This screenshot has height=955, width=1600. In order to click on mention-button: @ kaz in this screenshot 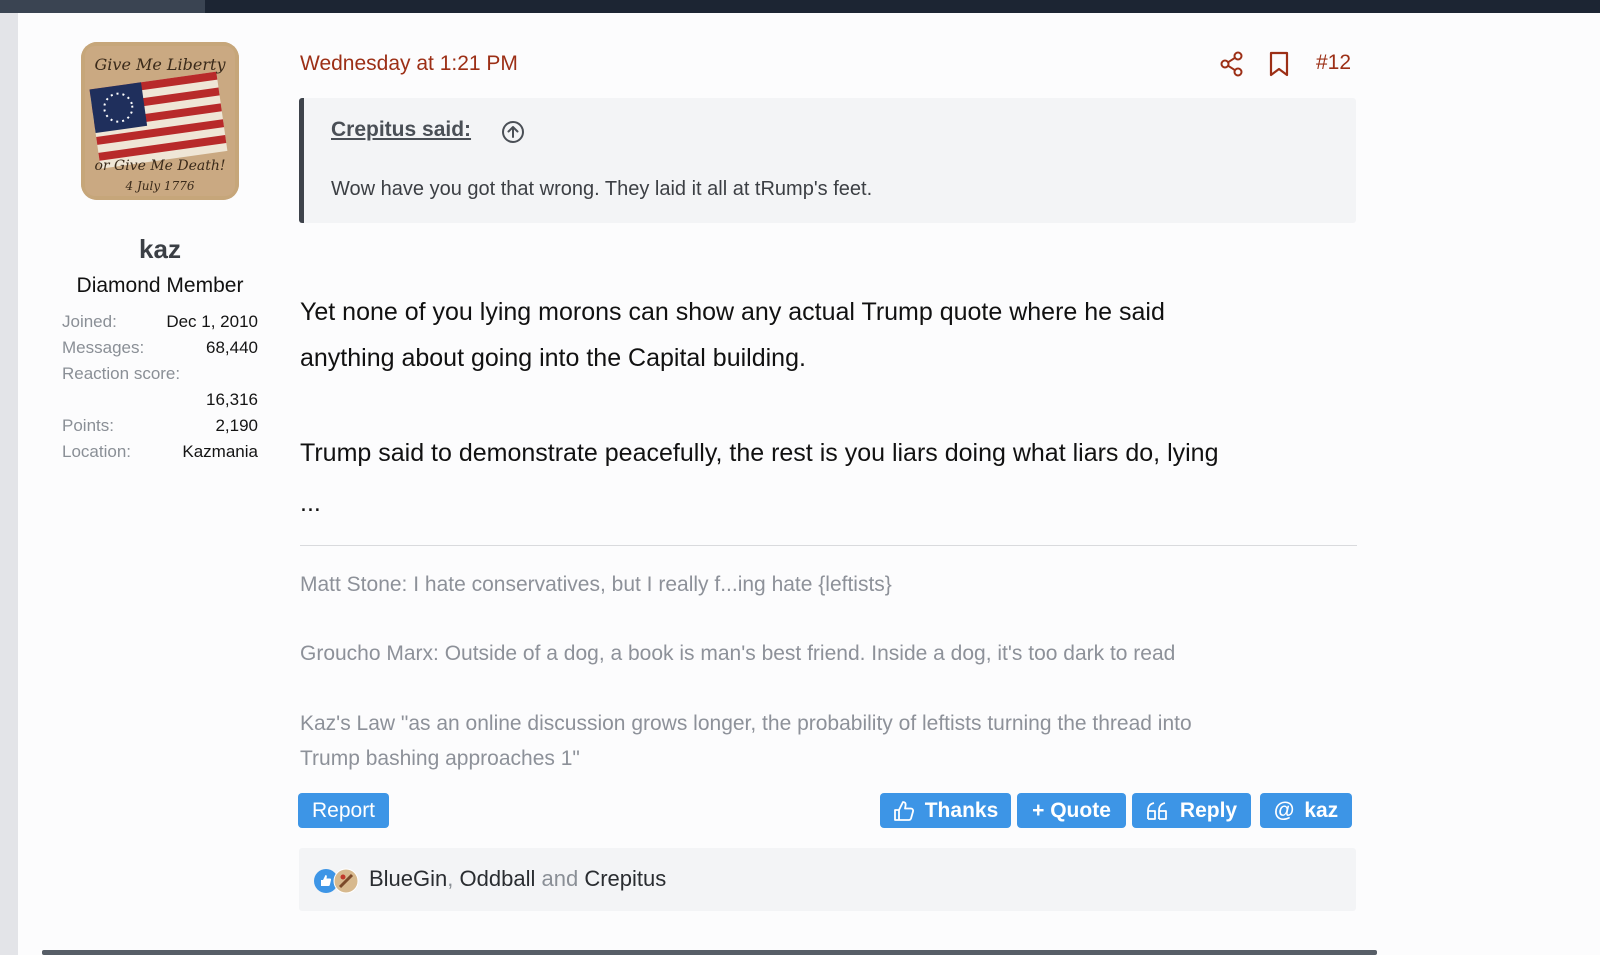, I will do `click(1306, 810)`.